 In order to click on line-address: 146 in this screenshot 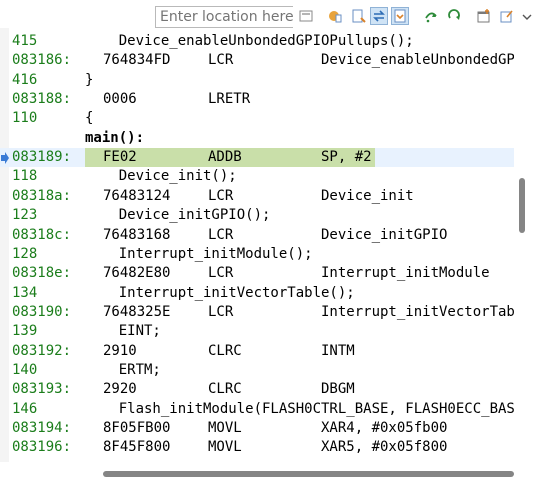, I will do `click(25, 408)`.